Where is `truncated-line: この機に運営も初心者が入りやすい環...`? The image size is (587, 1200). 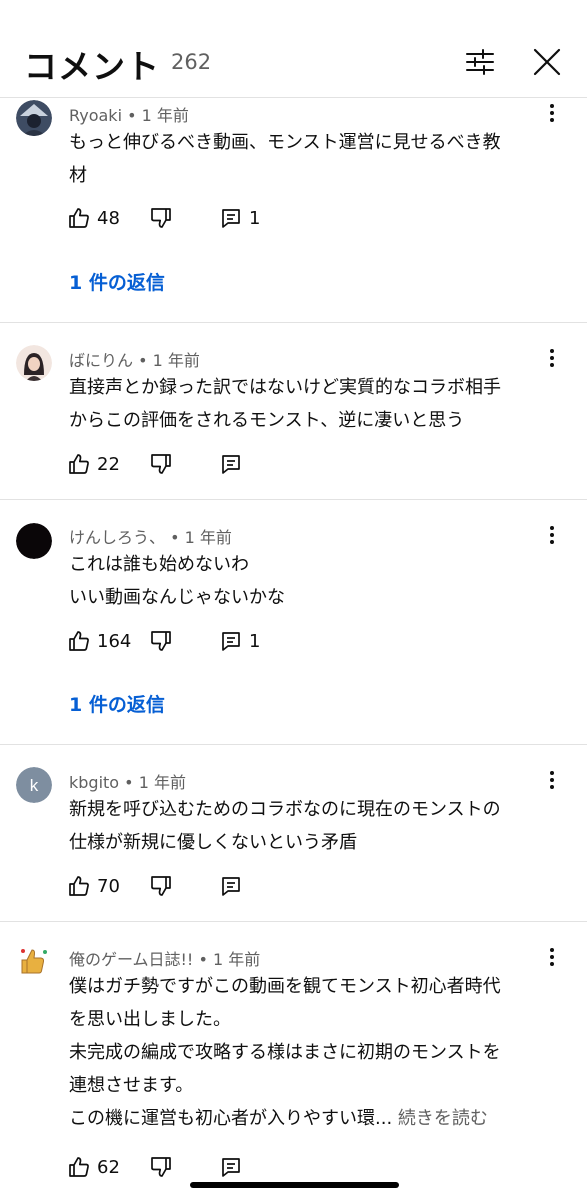
truncated-line: この機に運営も初心者が入りやすい環... is located at coordinates (231, 1118).